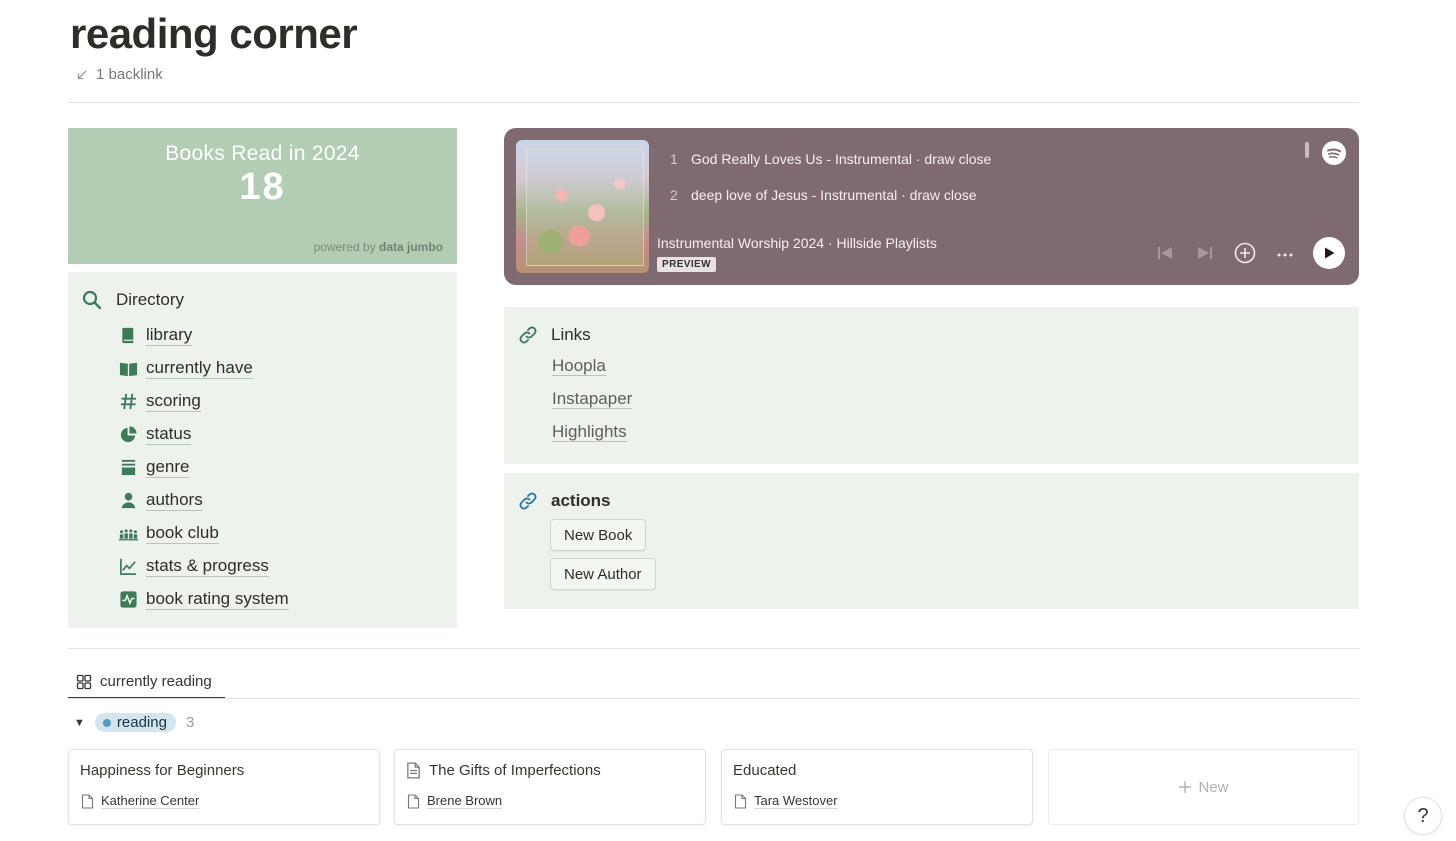 The height and width of the screenshot is (841, 1456). I want to click on author-name: Tara Westover, so click(796, 801).